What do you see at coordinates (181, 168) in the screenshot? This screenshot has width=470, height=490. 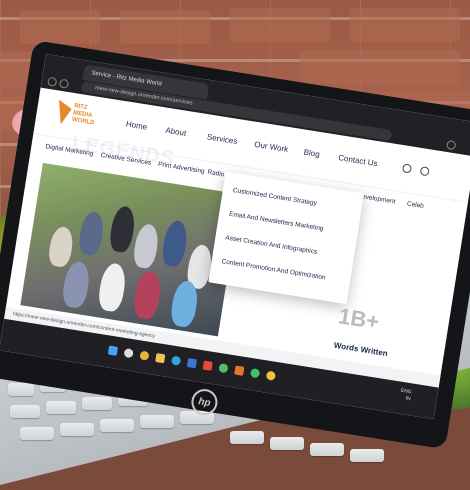 I see `menu-print-advertising: Print Advertising` at bounding box center [181, 168].